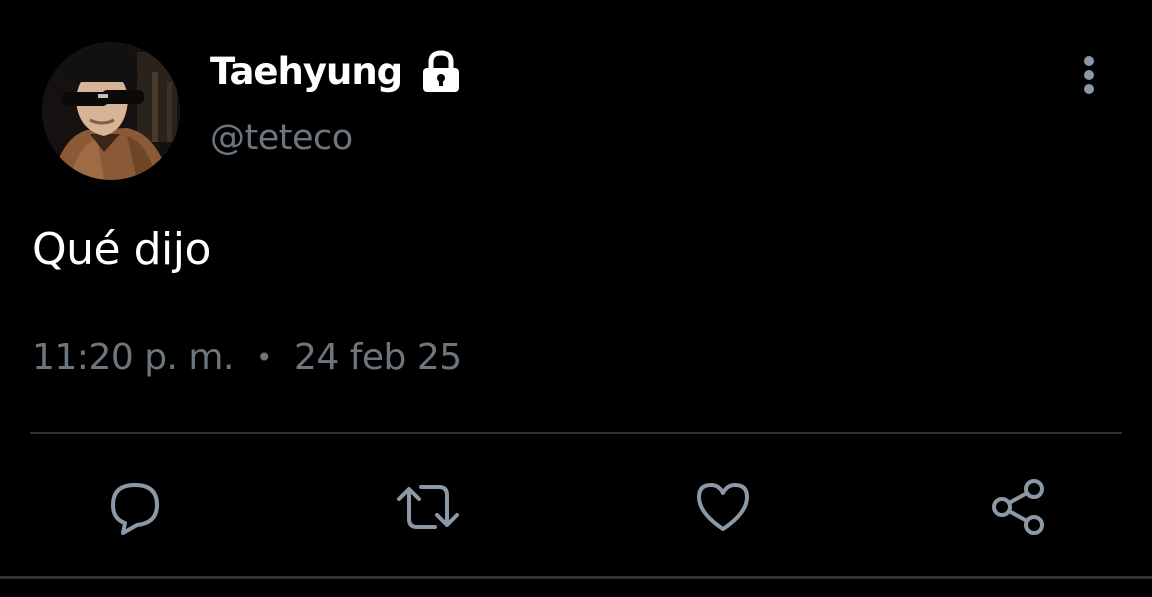 The width and height of the screenshot is (1152, 597). Describe the element at coordinates (306, 72) in the screenshot. I see `display-name: Taehyung` at that location.